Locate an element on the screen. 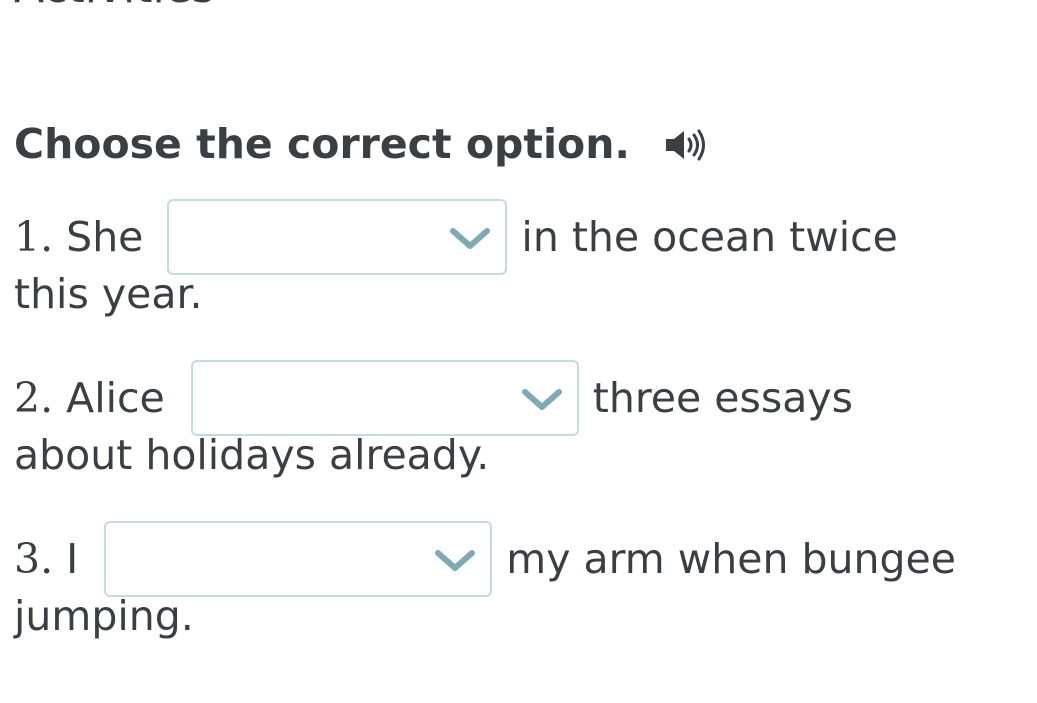 The image size is (1037, 703). question-text-after: my arm when bungee is located at coordinates (731, 559).